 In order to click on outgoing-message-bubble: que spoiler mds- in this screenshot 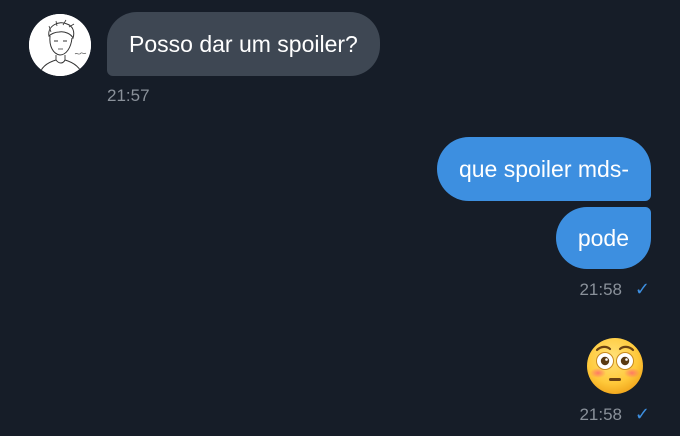, I will do `click(543, 169)`.